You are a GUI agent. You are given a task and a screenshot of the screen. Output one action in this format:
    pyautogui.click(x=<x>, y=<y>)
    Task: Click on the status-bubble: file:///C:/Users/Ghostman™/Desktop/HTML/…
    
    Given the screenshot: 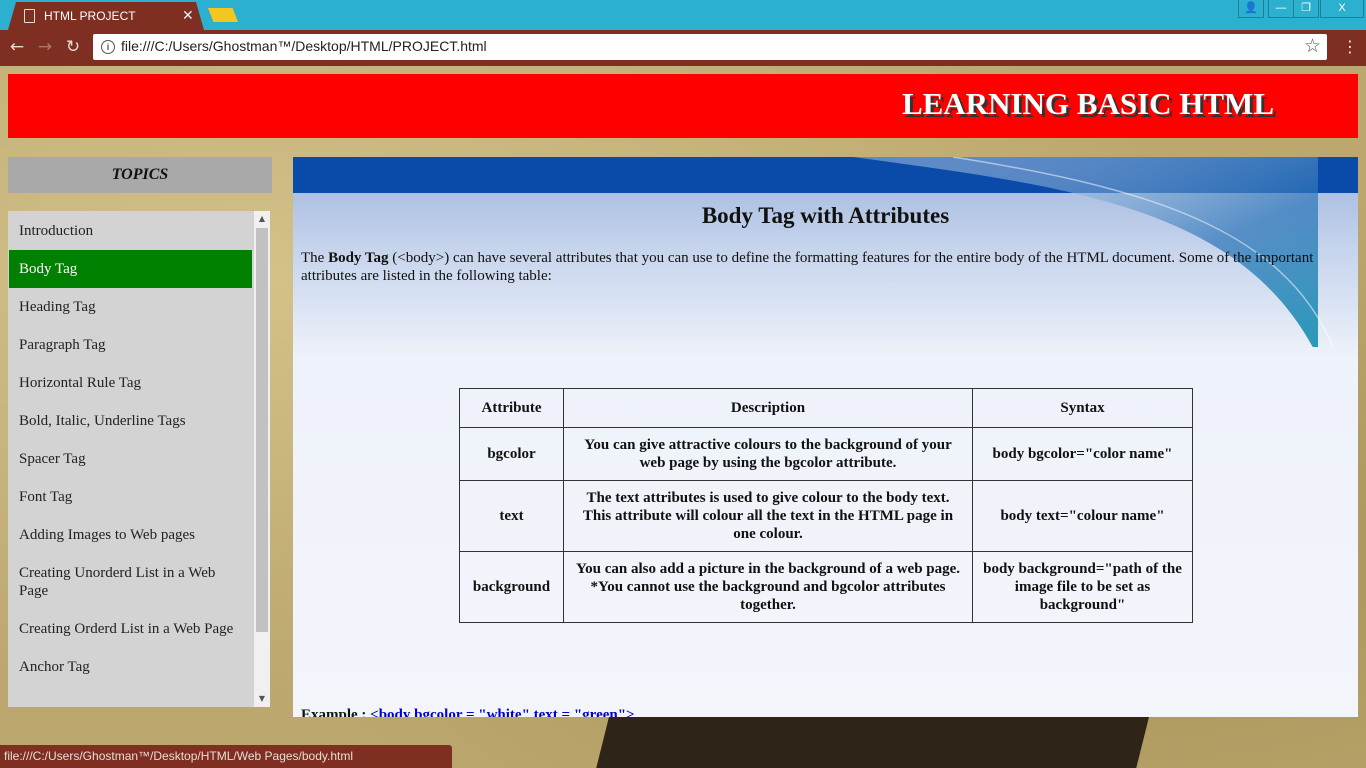 What is the action you would take?
    pyautogui.click(x=226, y=756)
    